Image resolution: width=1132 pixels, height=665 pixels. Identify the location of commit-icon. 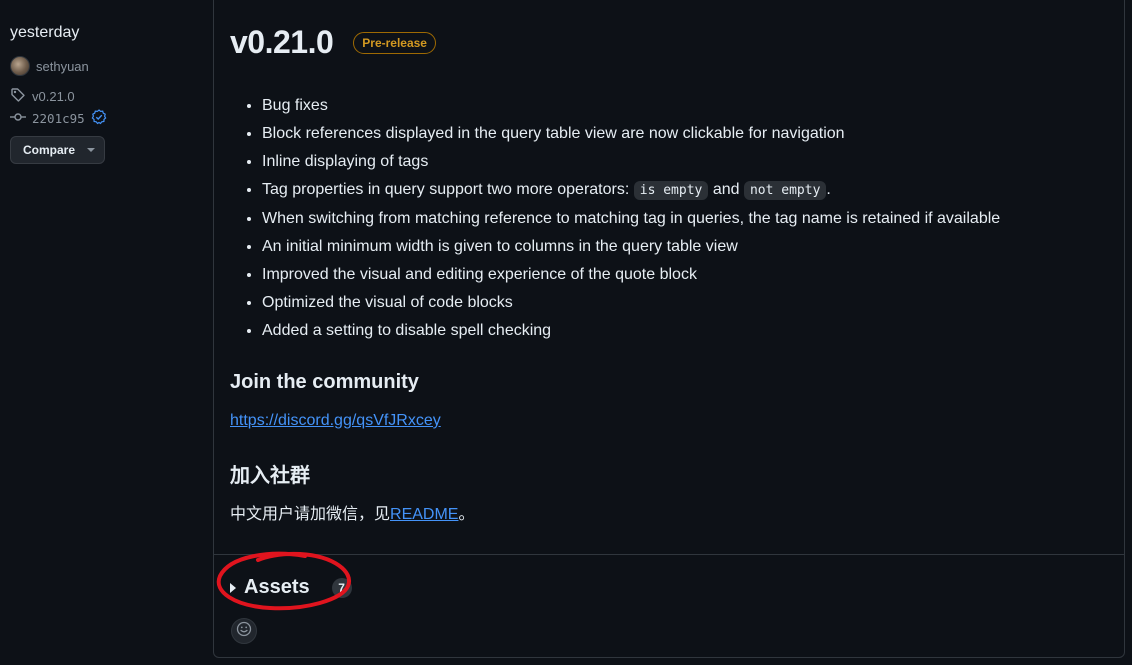
(18, 118).